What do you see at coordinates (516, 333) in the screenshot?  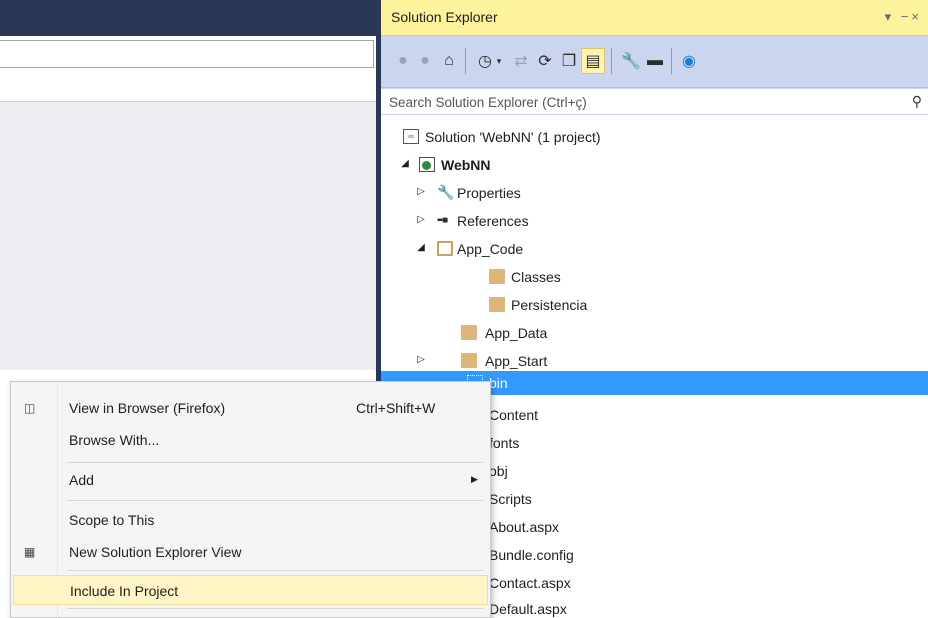 I see `tree-item-label: App_Data` at bounding box center [516, 333].